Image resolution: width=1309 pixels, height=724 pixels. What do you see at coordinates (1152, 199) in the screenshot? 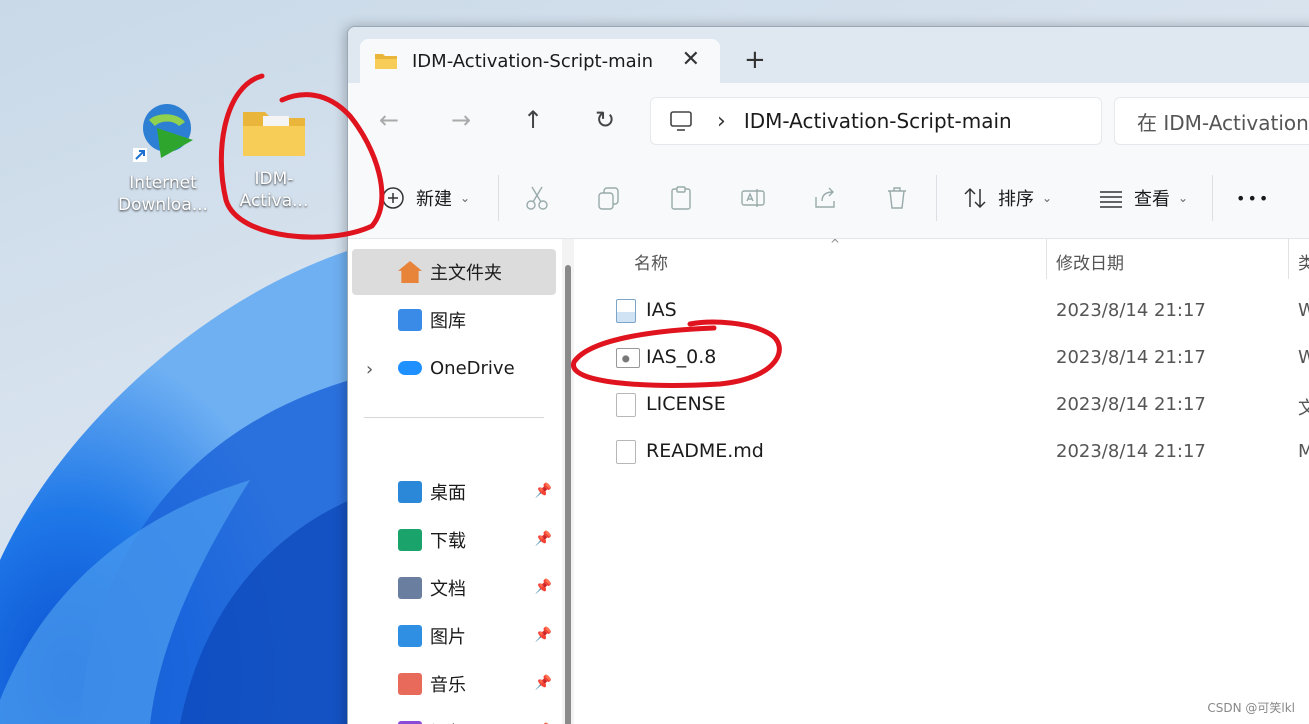
I see `view-button-label: 查看` at bounding box center [1152, 199].